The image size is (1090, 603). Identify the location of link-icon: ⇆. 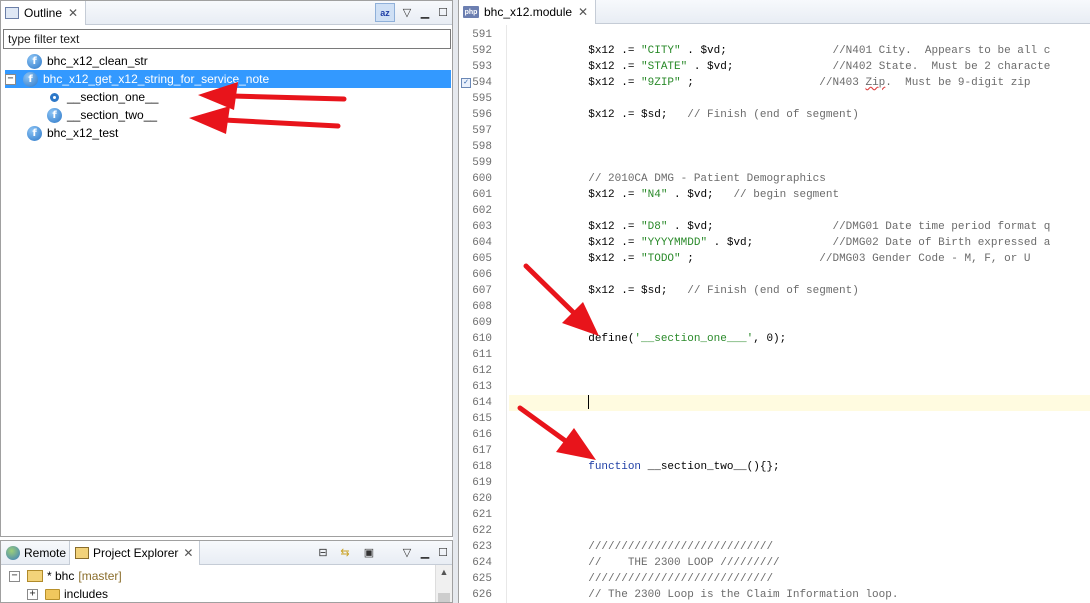
(345, 553).